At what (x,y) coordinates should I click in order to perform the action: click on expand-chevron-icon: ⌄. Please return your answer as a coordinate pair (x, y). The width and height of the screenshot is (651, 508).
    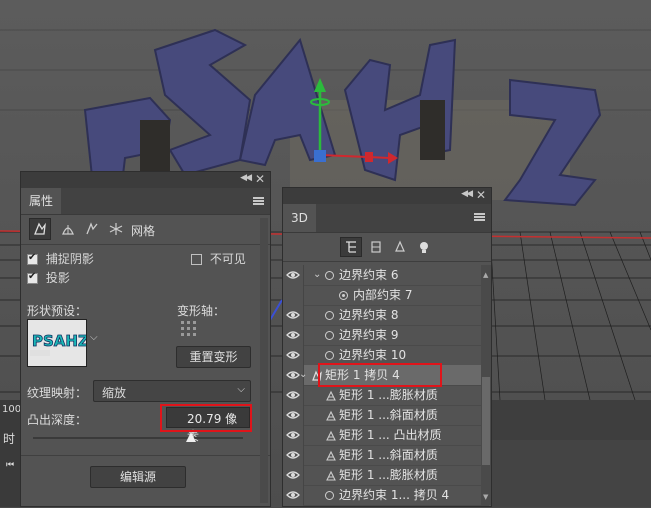
    Looking at the image, I should click on (303, 375).